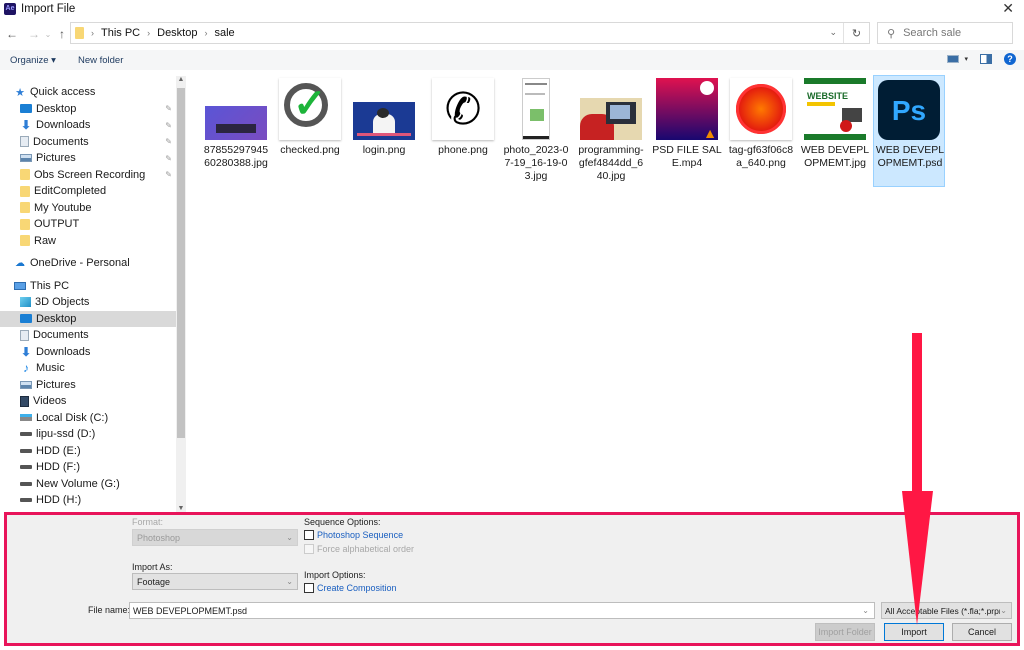 The height and width of the screenshot is (650, 1024). What do you see at coordinates (62, 34) in the screenshot?
I see `up-button: ↑` at bounding box center [62, 34].